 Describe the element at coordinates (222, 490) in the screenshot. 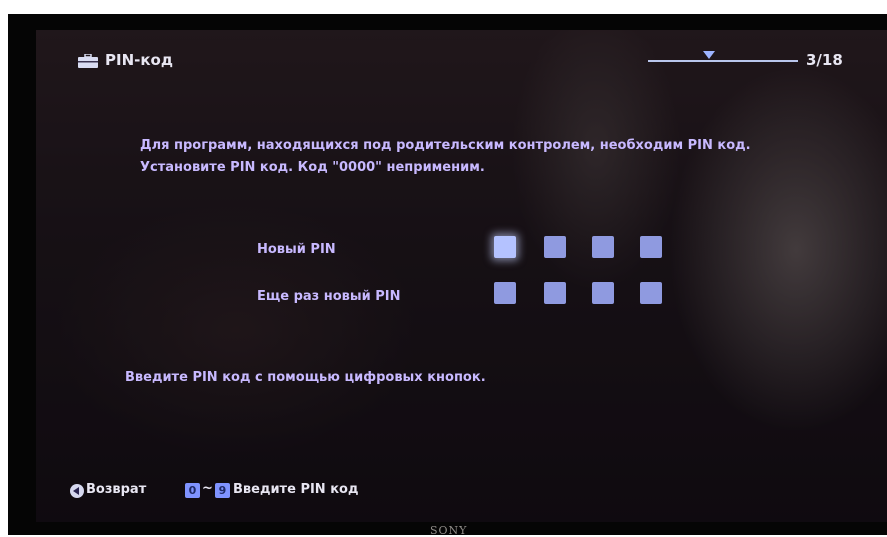

I see `key-9-icon: 9` at that location.